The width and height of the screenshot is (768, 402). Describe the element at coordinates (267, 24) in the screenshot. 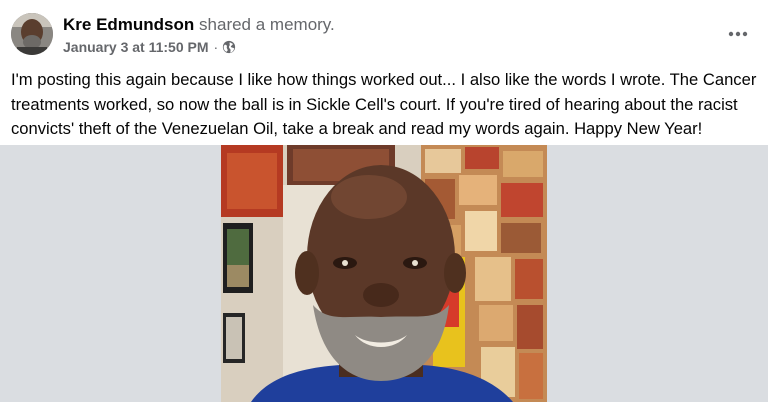

I see `post-action-text: shared a memory.` at that location.